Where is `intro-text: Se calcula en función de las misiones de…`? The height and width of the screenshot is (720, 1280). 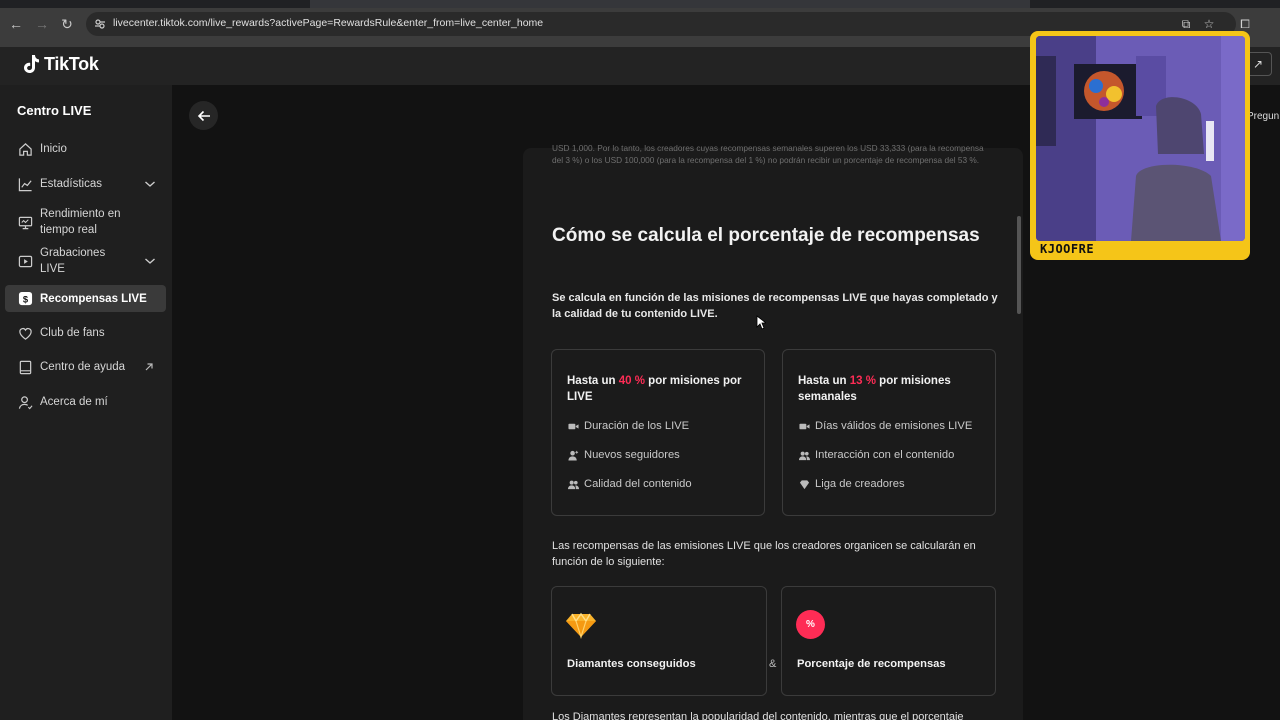 intro-text: Se calcula en función de las misiones de… is located at coordinates (775, 306).